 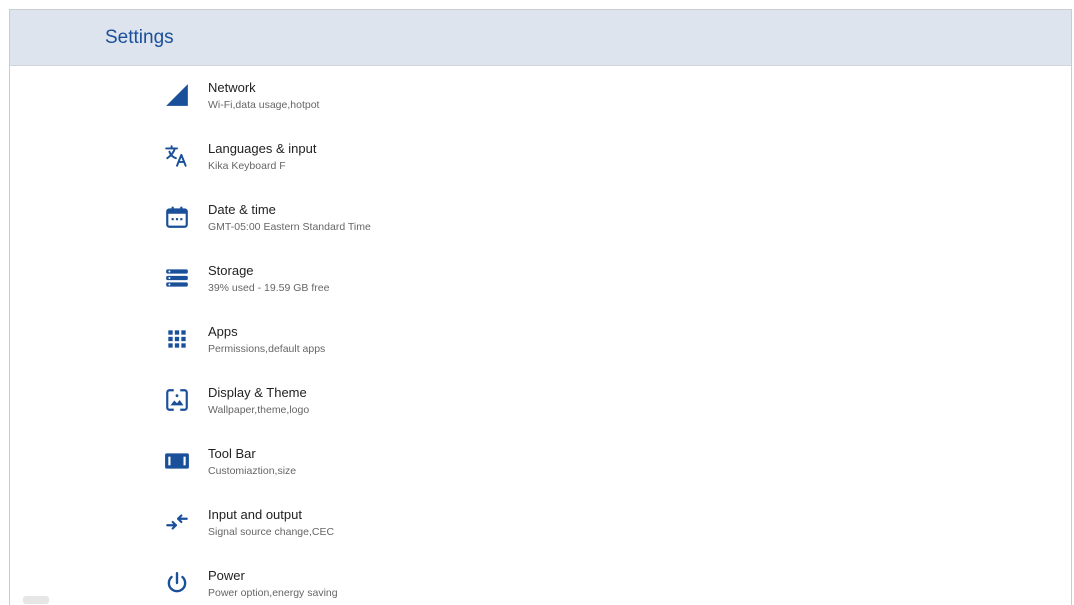 I want to click on display-icon, so click(x=177, y=400).